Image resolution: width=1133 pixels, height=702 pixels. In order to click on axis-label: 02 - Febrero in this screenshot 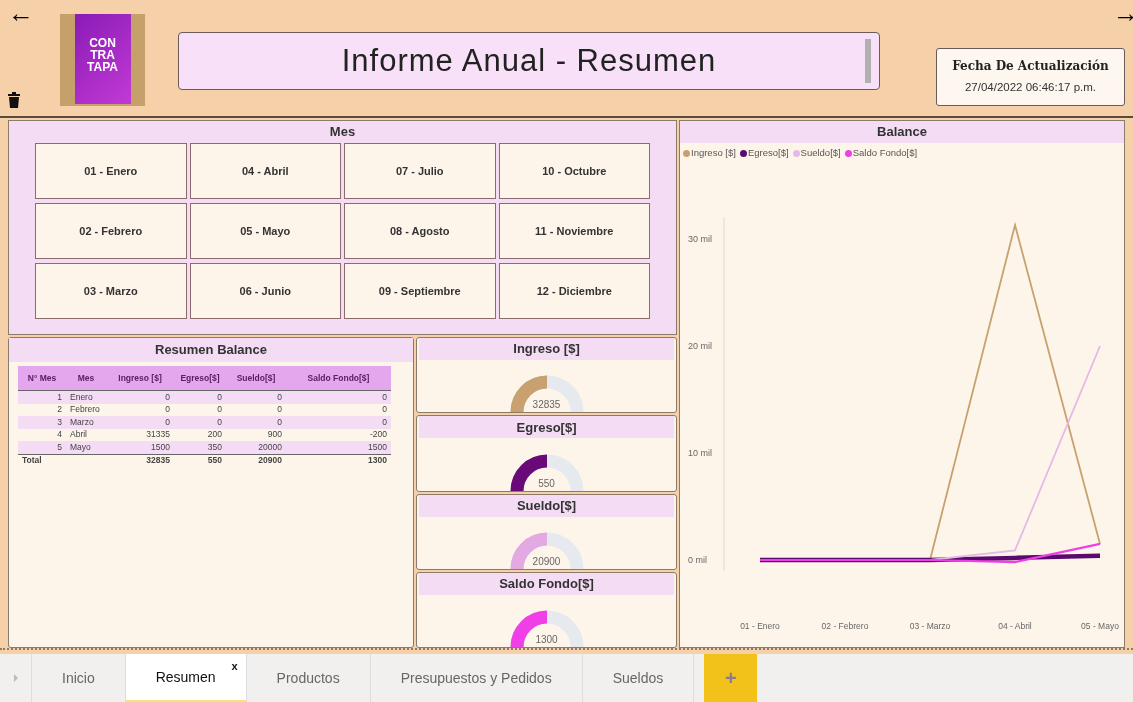, I will do `click(845, 626)`.